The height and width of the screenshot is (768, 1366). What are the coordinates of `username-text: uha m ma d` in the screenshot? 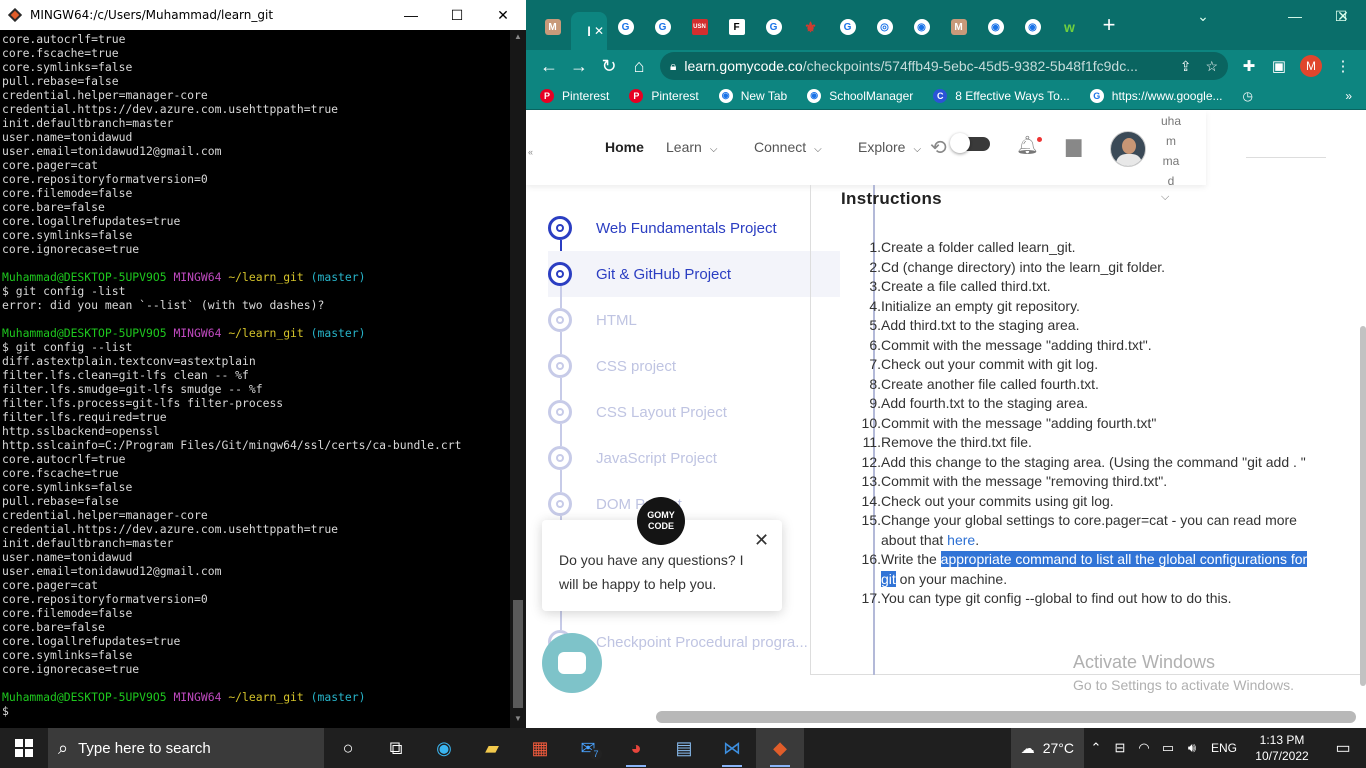 It's located at (1171, 151).